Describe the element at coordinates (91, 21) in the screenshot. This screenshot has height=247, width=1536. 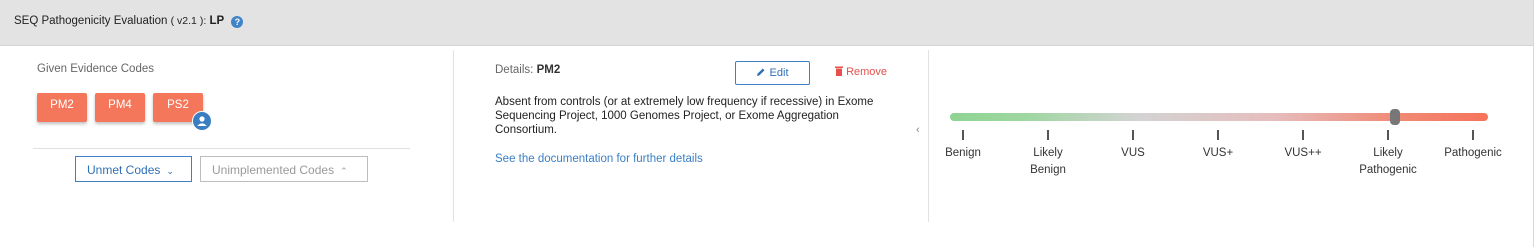
I see `title-text: SEQ Pathogenicity Evaluation` at that location.